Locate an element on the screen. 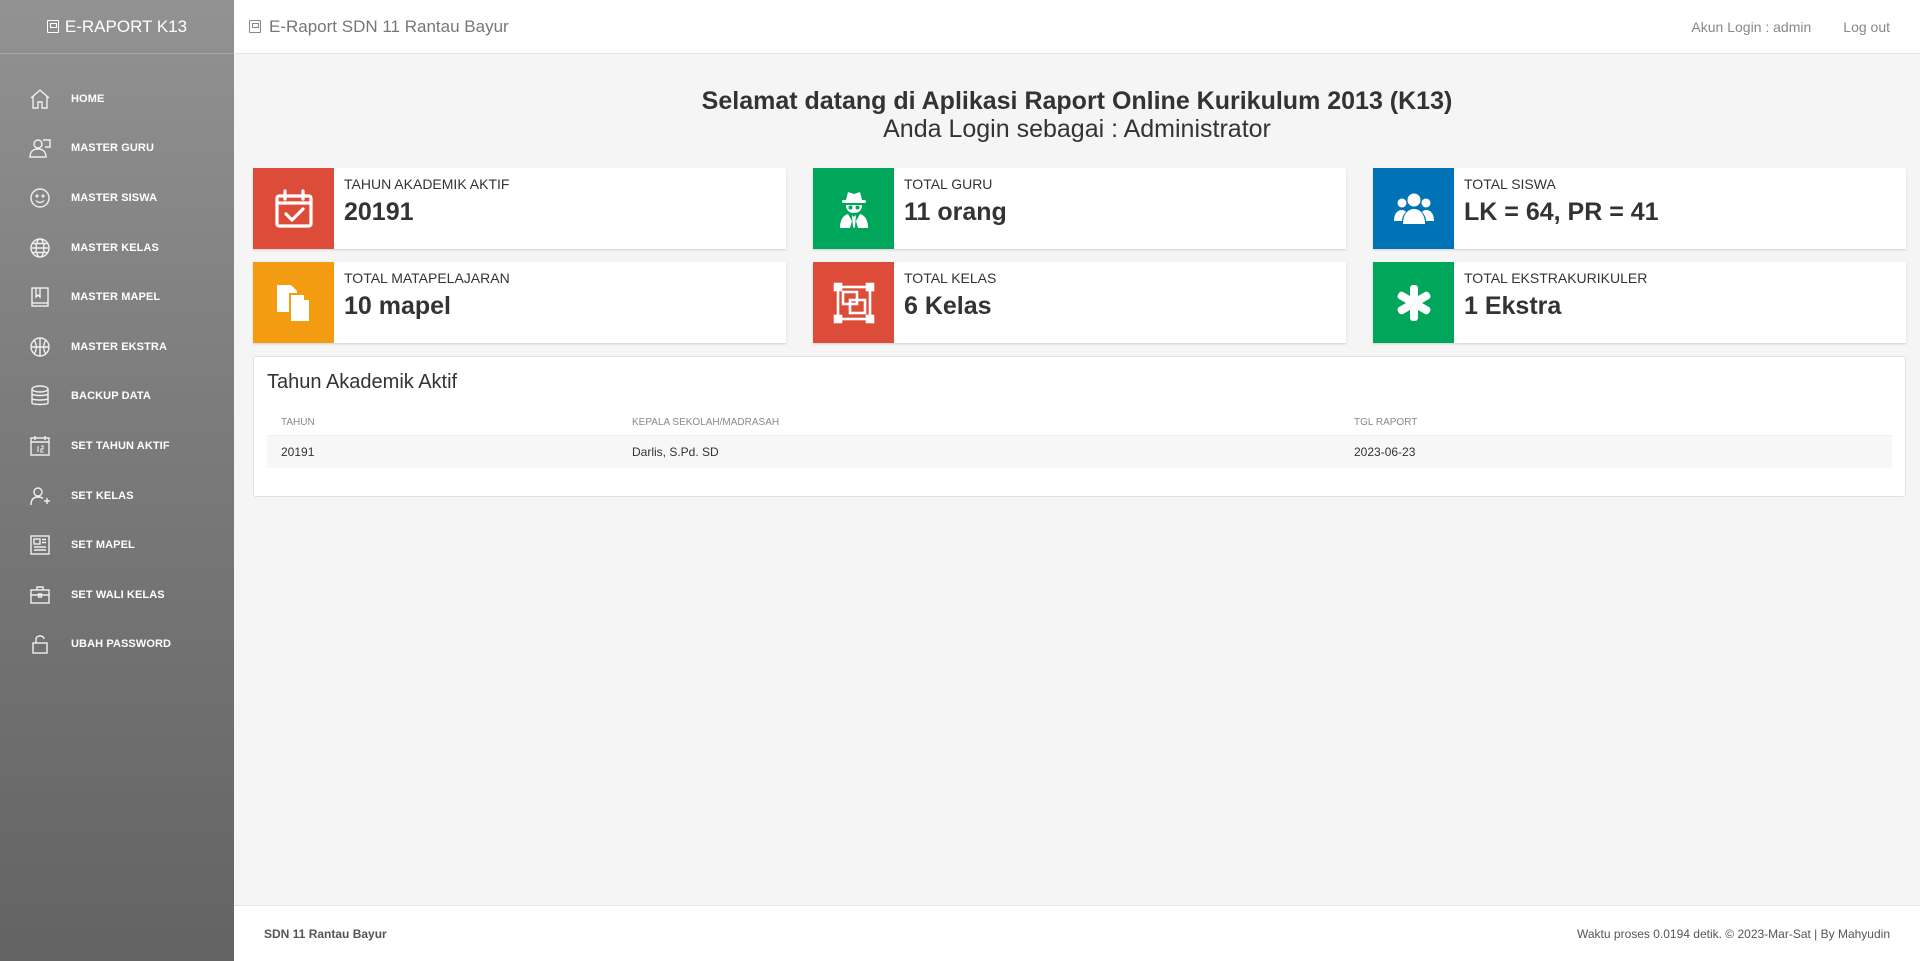 This screenshot has height=961, width=1920. sidebar-item-backup-data: BACKUP DATA is located at coordinates (117, 397).